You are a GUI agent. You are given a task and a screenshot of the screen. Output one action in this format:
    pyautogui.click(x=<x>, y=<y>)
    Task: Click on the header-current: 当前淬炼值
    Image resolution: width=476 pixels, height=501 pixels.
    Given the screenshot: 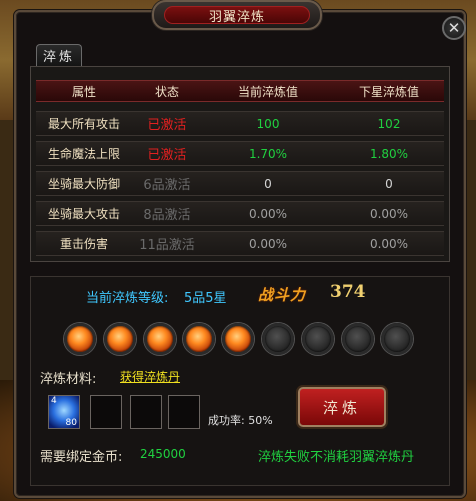 What is the action you would take?
    pyautogui.click(x=267, y=91)
    